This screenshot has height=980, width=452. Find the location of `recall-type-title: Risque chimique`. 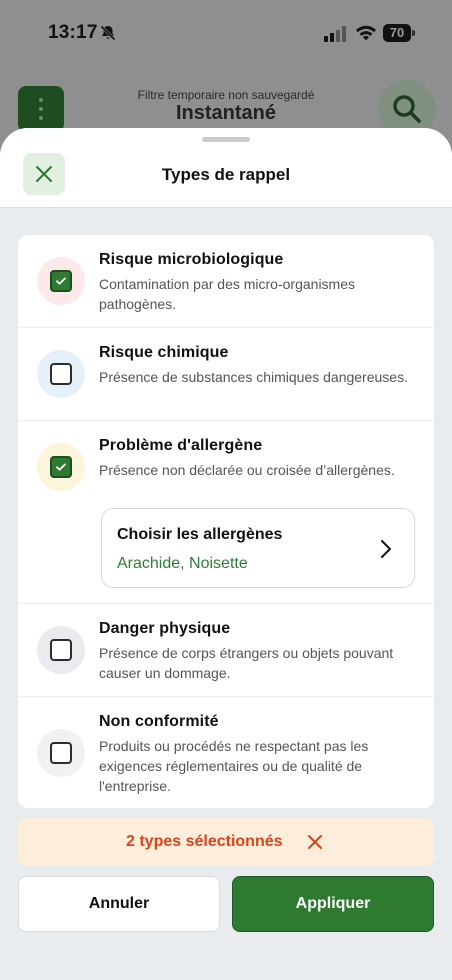

recall-type-title: Risque chimique is located at coordinates (164, 352).